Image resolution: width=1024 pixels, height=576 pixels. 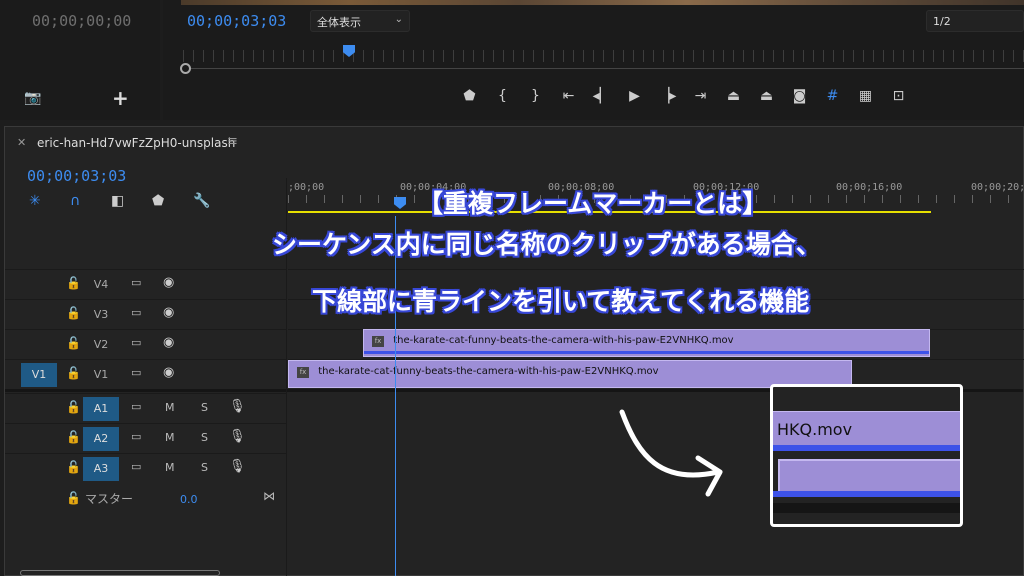 I want to click on master-track-header: 🔓 マスター 0.0 ⋈, so click(x=146, y=500).